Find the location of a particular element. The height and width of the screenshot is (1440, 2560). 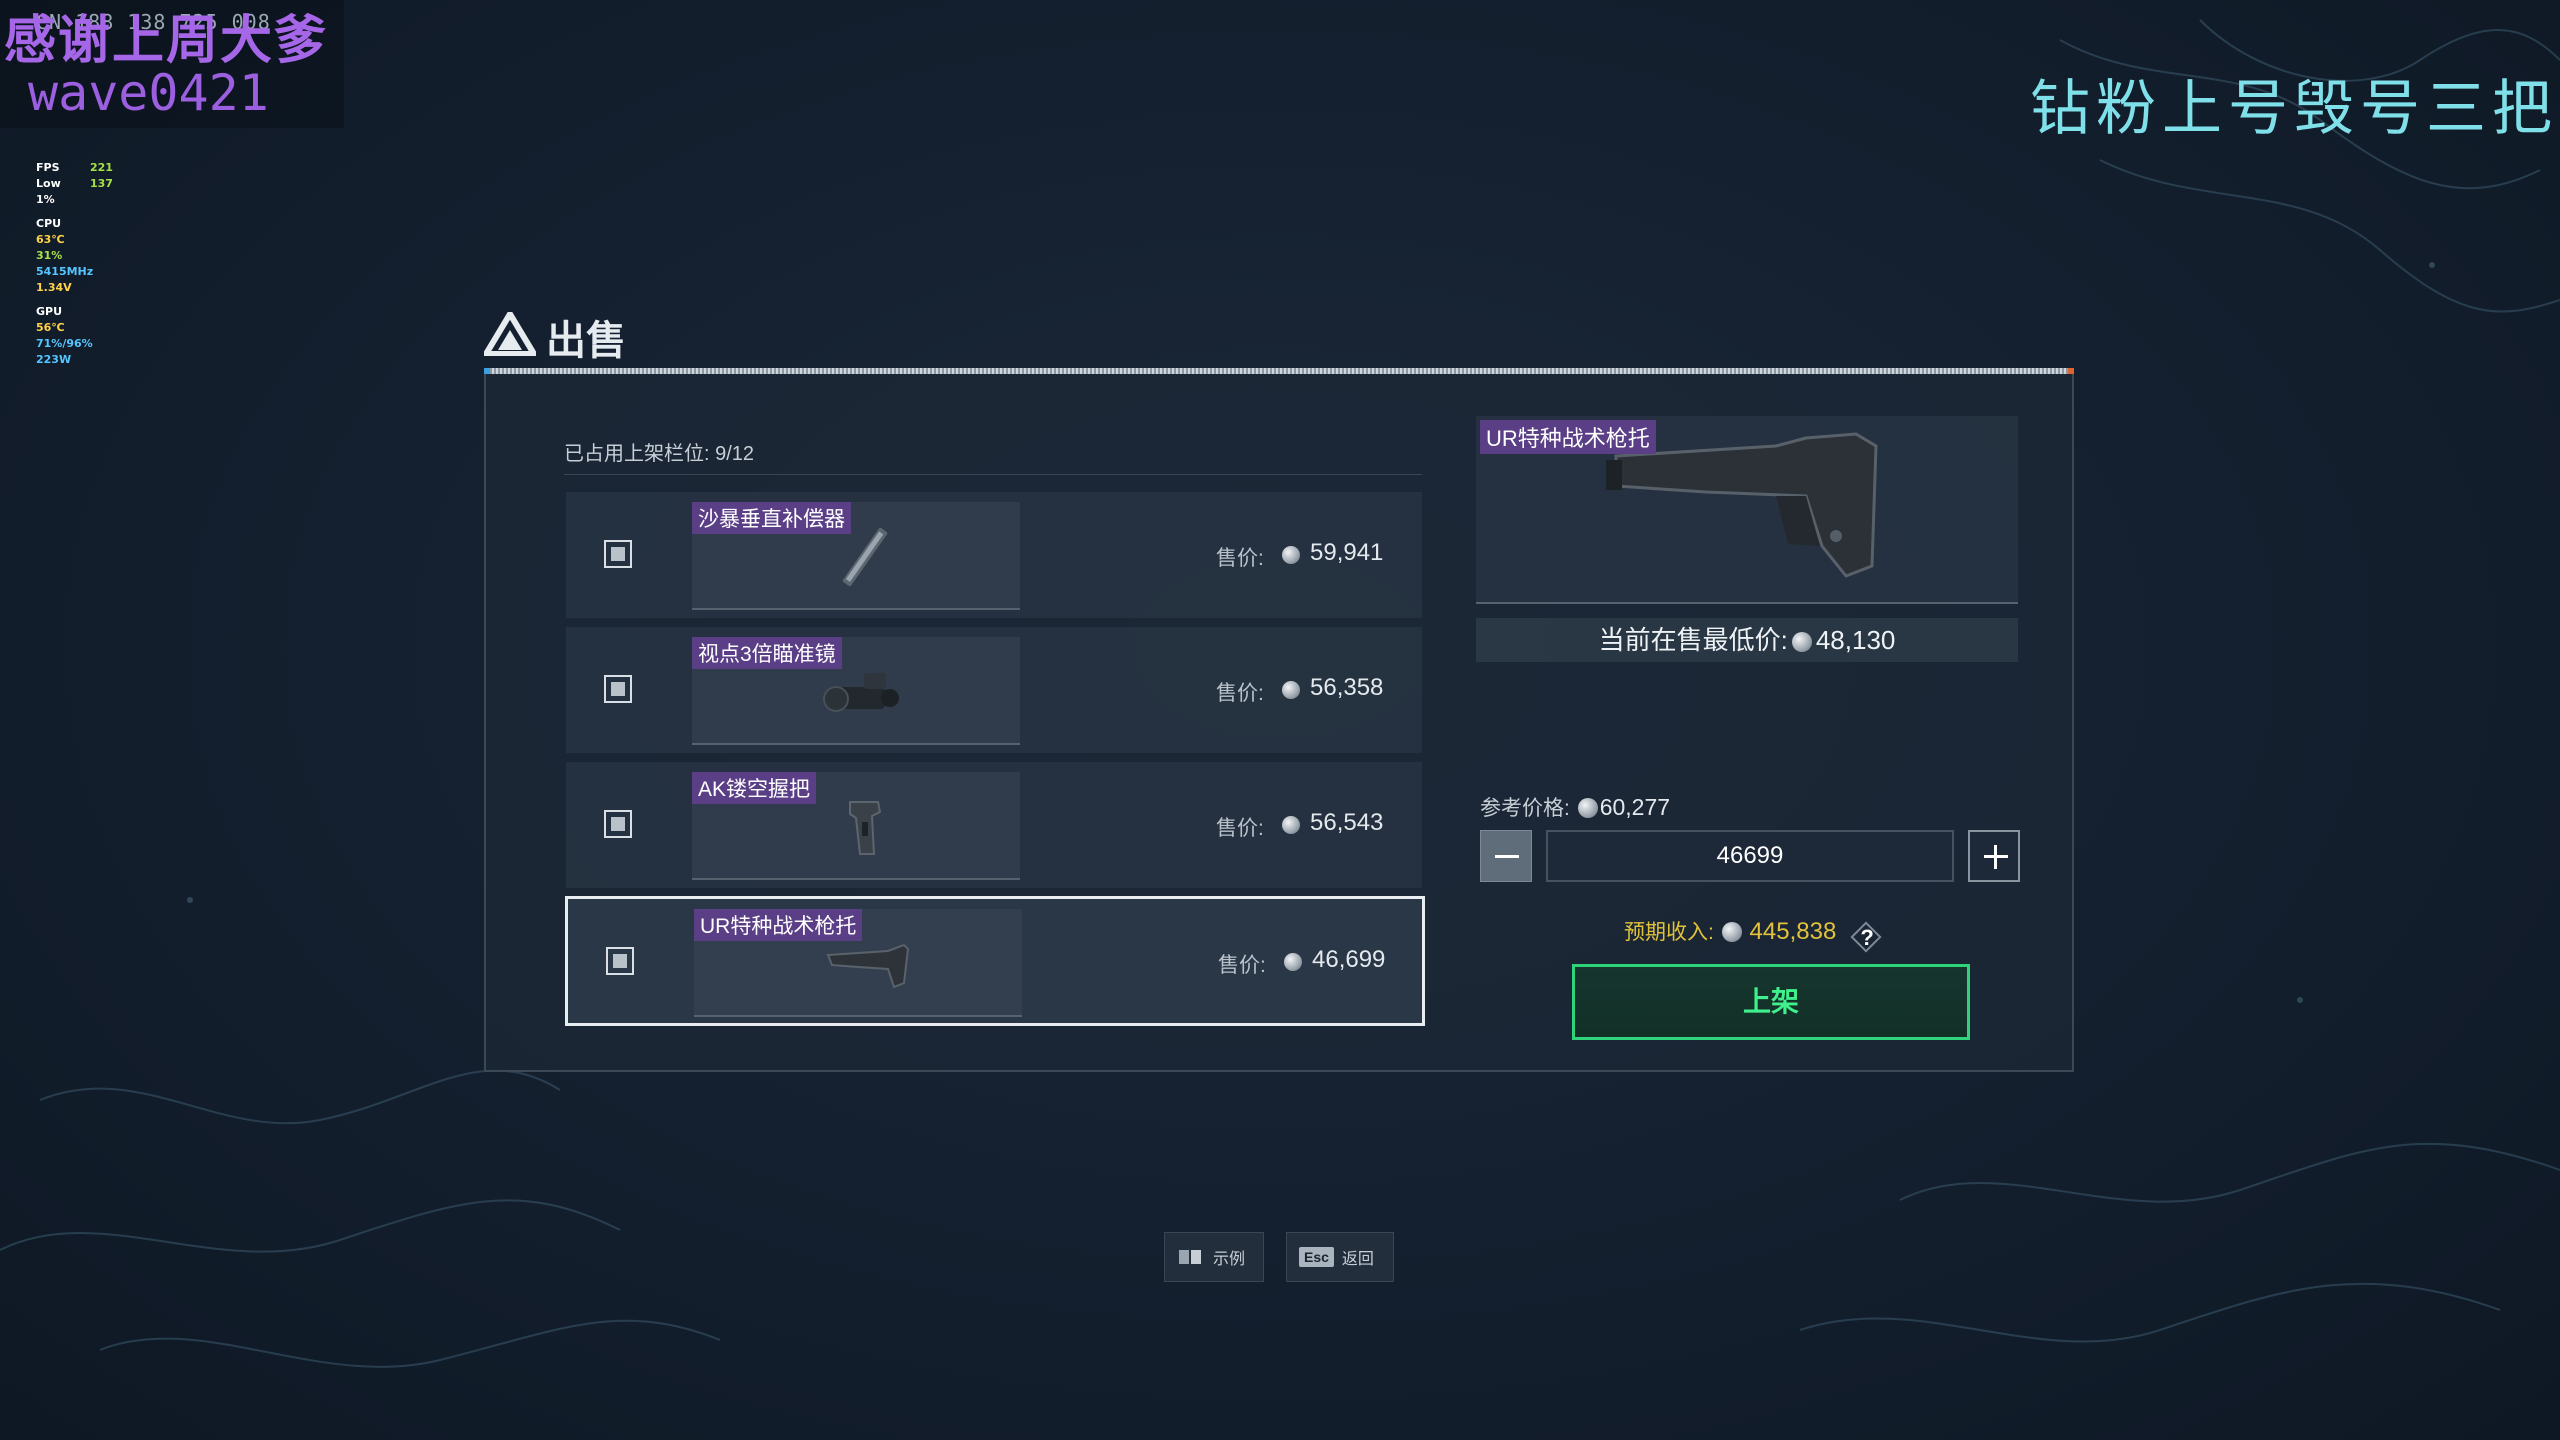

slots-divider is located at coordinates (993, 474).